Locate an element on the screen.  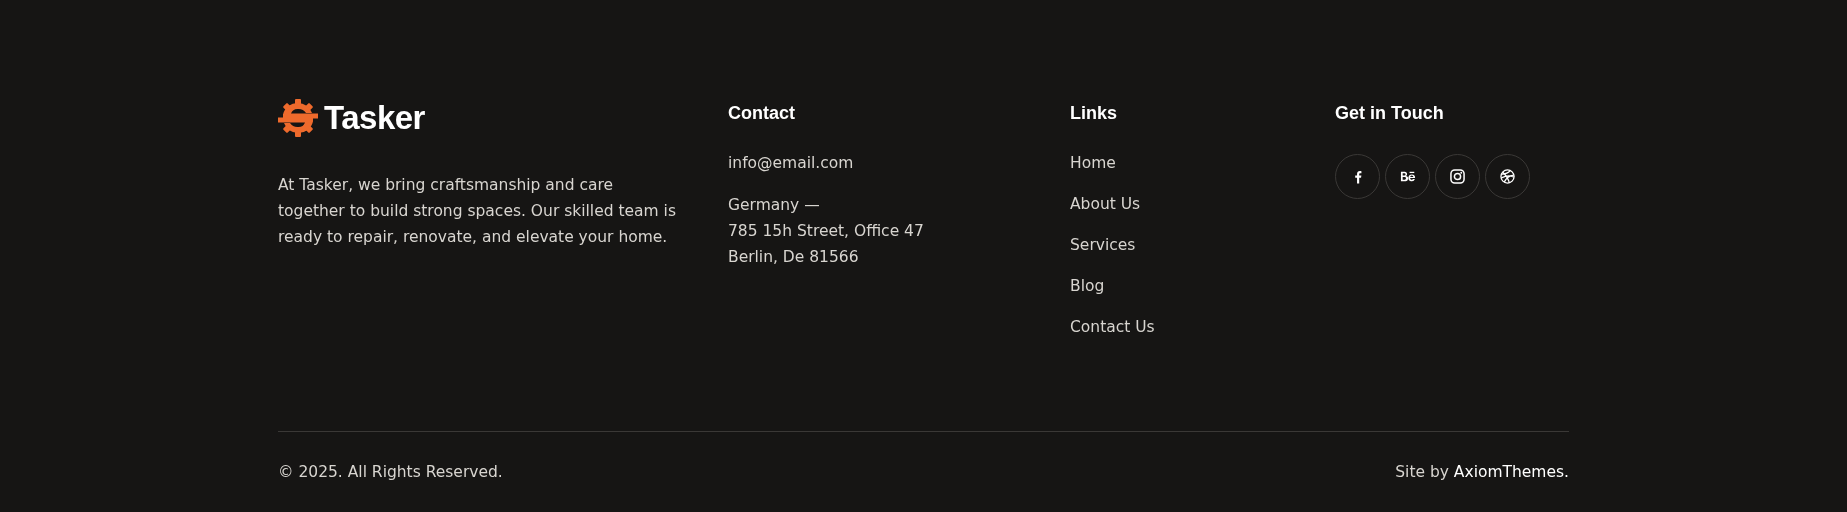
footer-link: About Us is located at coordinates (1112, 204).